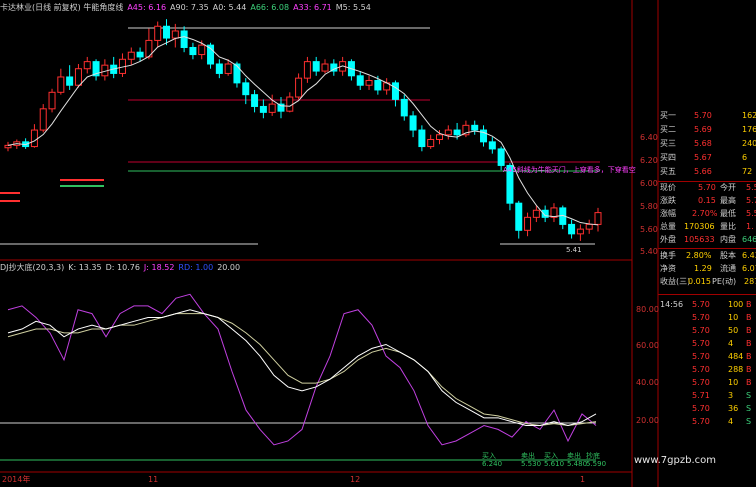 This screenshot has height=487, width=756. I want to click on stat-label: 内盘, so click(728, 239).